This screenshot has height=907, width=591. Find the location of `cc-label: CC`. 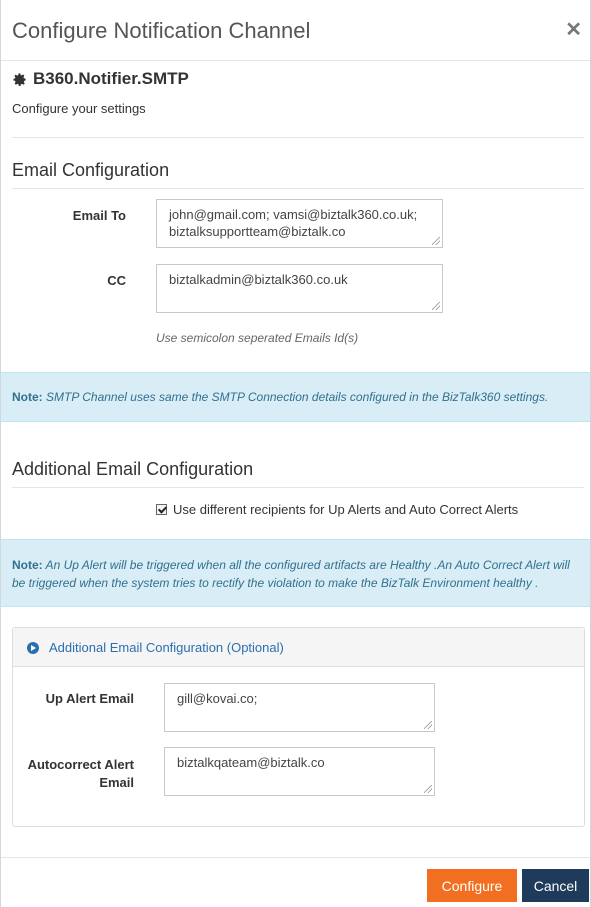

cc-label: CC is located at coordinates (116, 280).